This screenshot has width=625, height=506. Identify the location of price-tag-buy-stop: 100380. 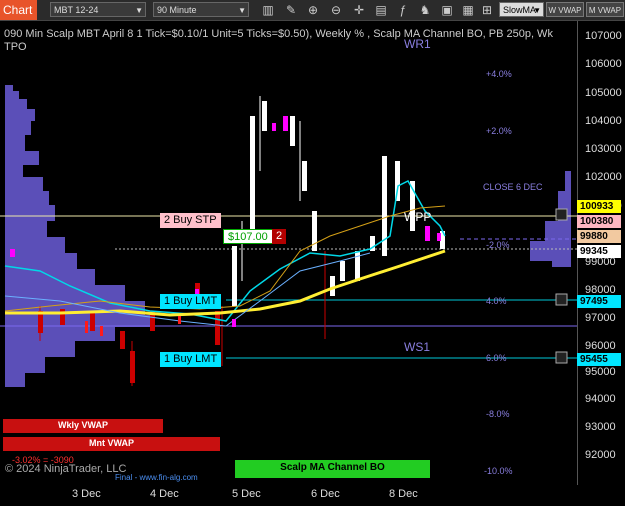
(599, 221).